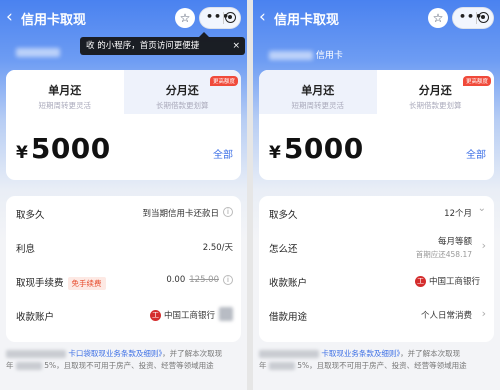 The image size is (500, 390). I want to click on row-label-with-tag: 取现手续费 免手续费, so click(61, 282).